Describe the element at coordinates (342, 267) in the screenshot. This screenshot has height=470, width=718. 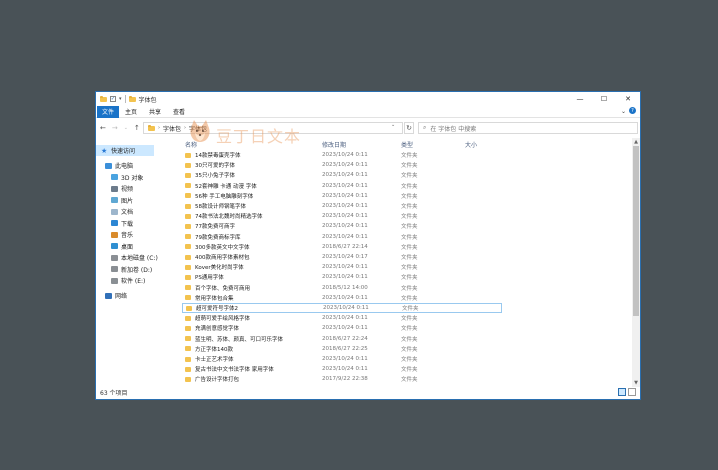
I see `file-row: Kover美化时尚字体 2023/10/24 0:11 文件夹` at that location.